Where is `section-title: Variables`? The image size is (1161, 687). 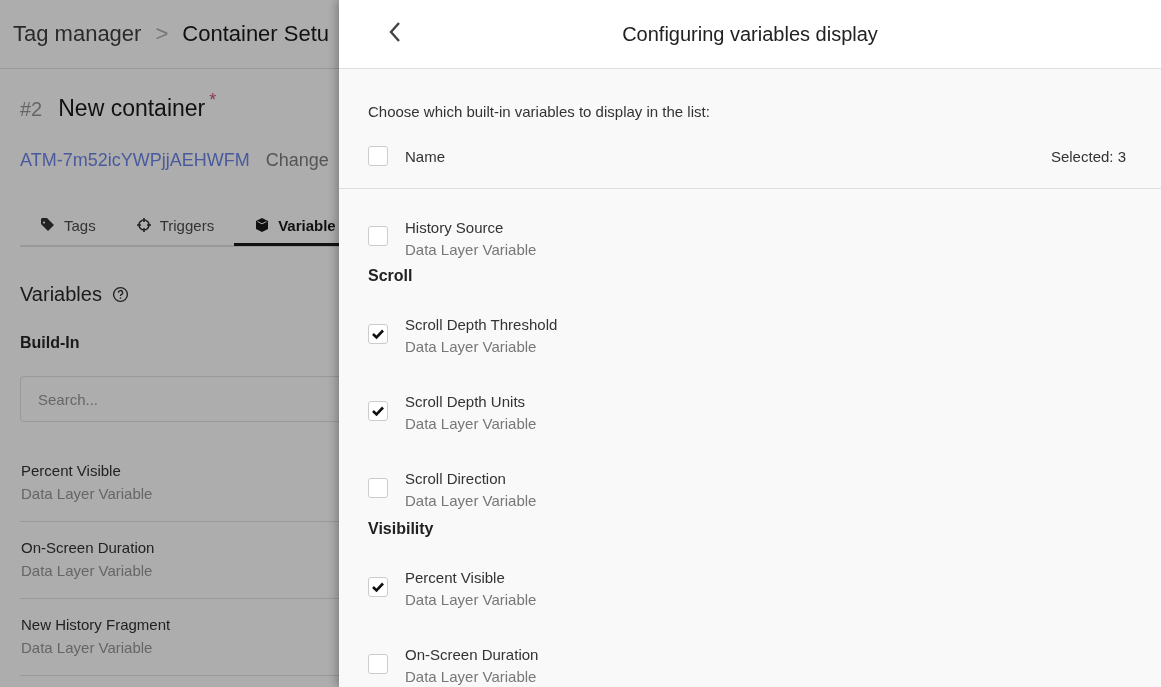 section-title: Variables is located at coordinates (61, 294).